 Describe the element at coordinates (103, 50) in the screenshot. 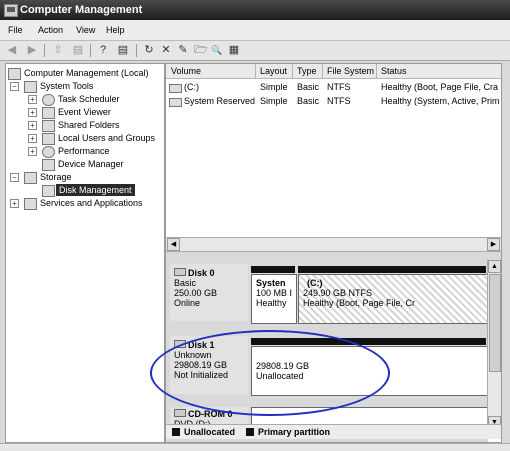

I see `help-icon: ?` at that location.